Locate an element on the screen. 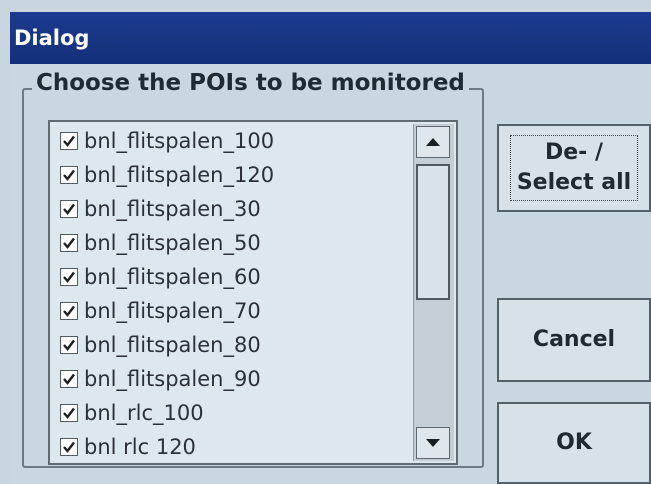 The image size is (651, 484). scroll-up-button is located at coordinates (433, 142).